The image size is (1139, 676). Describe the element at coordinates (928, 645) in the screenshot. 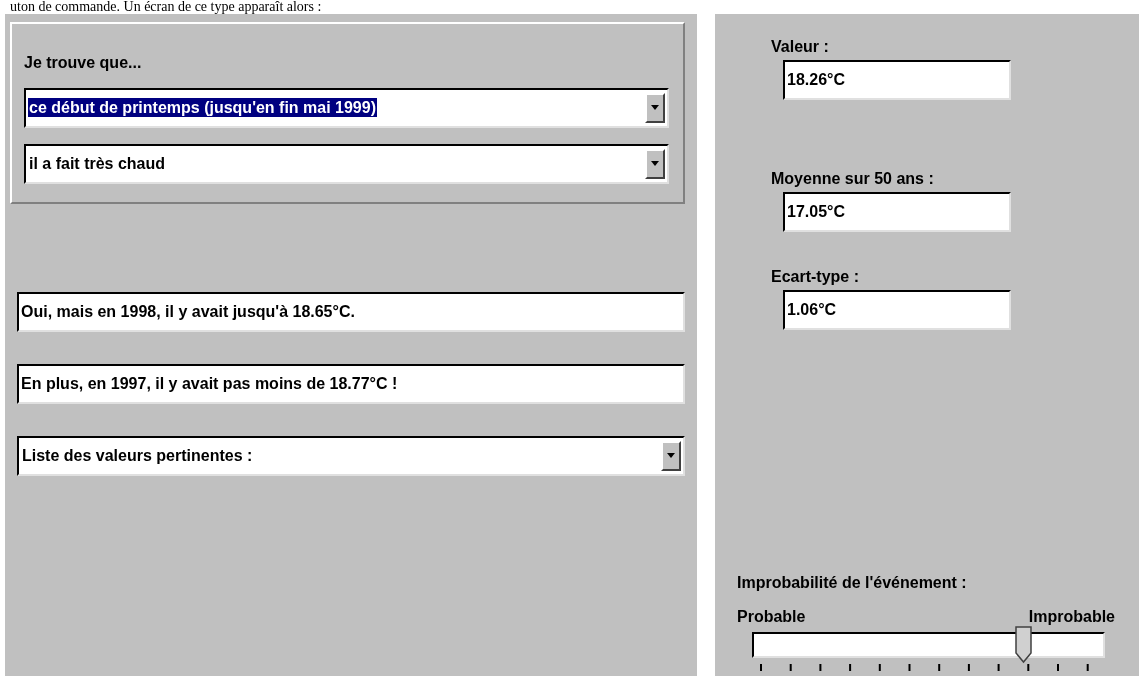

I see `slider-track` at that location.